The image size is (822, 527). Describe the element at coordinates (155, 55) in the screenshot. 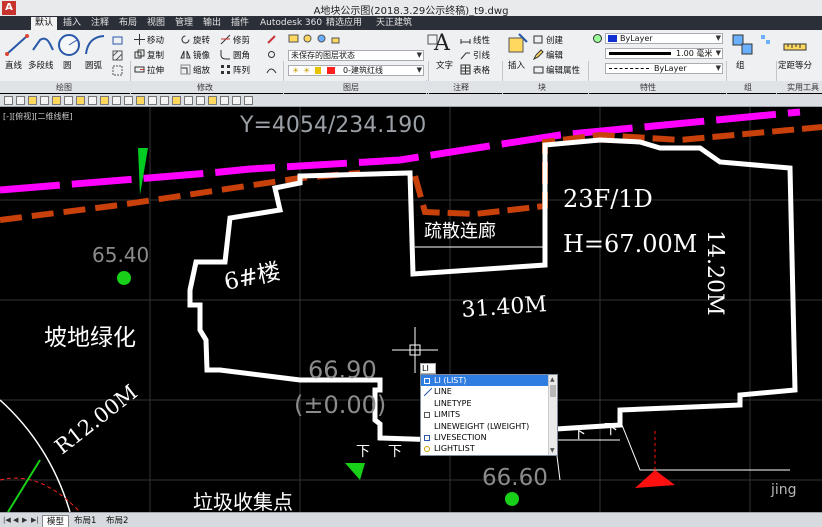

I see `modify-copy-label: 复制` at that location.